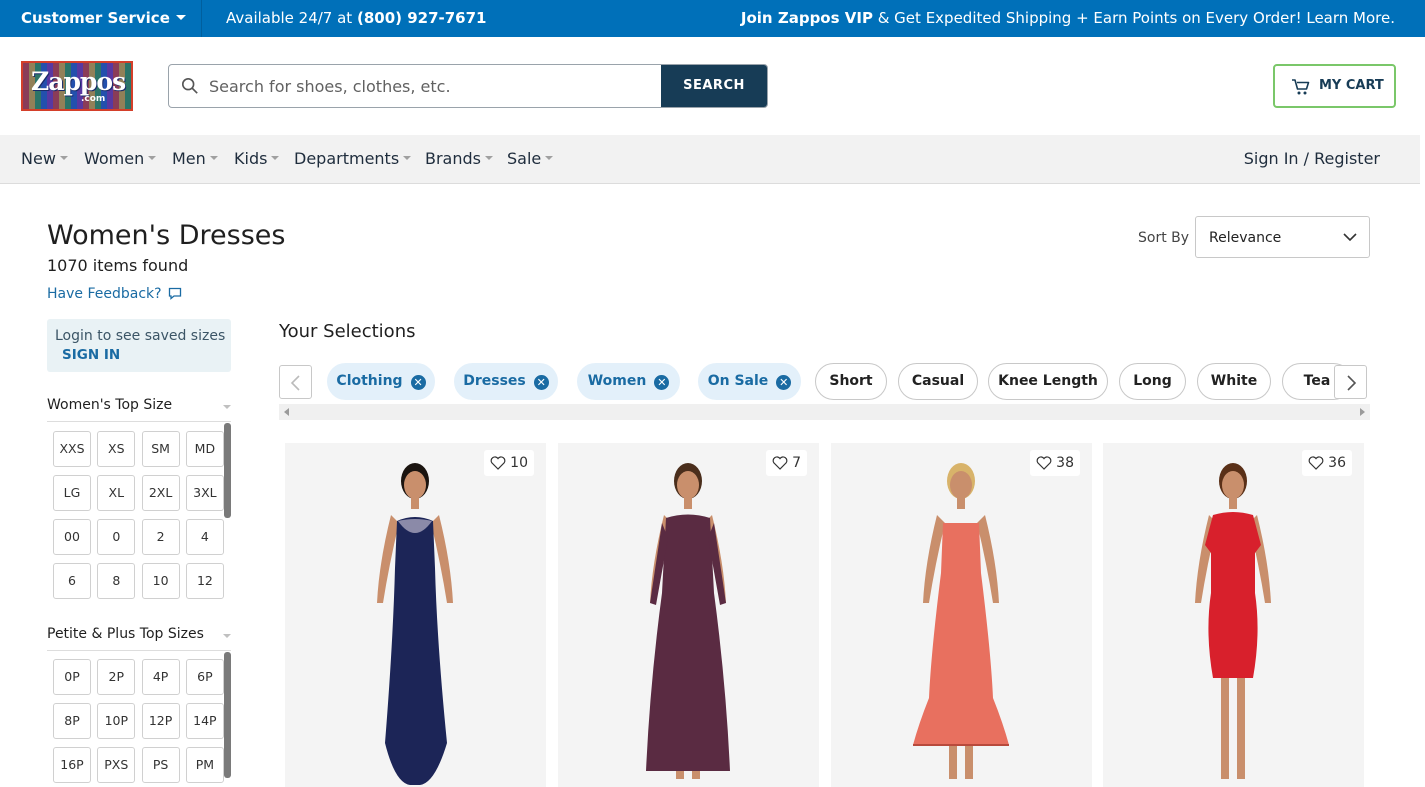 The width and height of the screenshot is (1425, 787). I want to click on customer-service-menu: Customer Service, so click(101, 18).